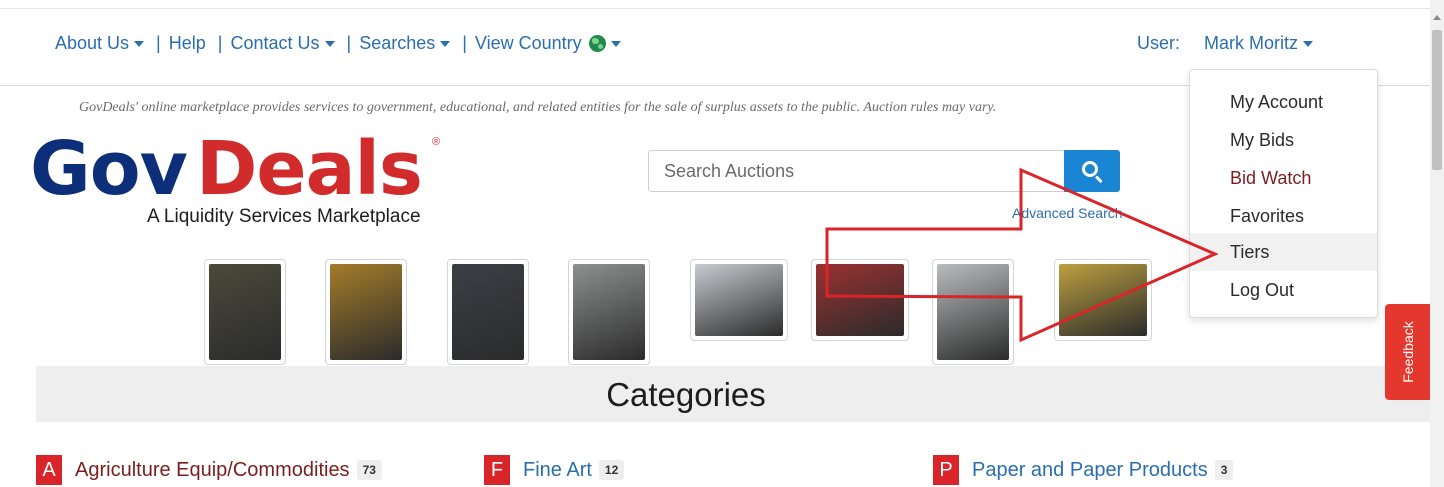 The image size is (1444, 487). I want to click on nav-about-us: About Us, so click(100, 43).